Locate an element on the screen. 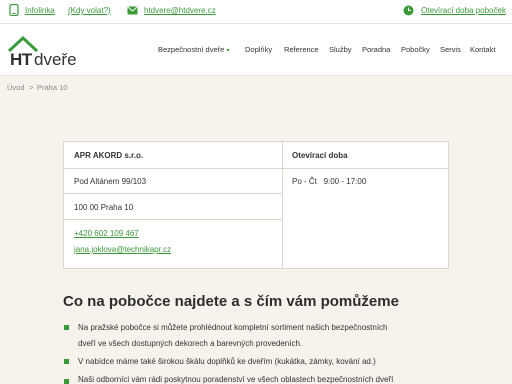 This screenshot has width=512, height=384. logo: HT dveře is located at coordinates (63, 51).